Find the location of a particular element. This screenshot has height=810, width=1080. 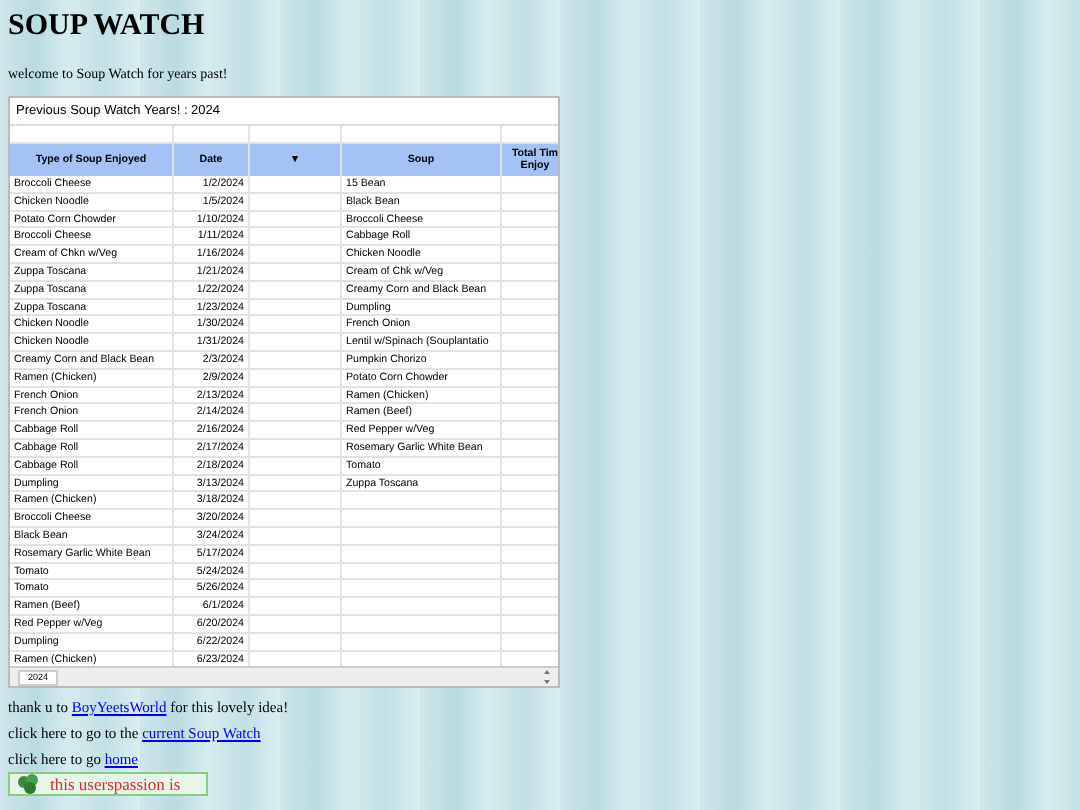

badge-text: this userspassion is is located at coordinates (115, 784).